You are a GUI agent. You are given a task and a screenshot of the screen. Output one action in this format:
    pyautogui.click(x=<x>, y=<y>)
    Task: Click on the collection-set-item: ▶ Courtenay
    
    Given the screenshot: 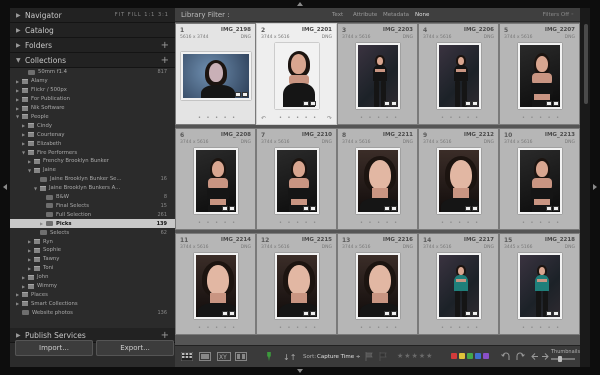 What is the action you would take?
    pyautogui.click(x=92, y=134)
    